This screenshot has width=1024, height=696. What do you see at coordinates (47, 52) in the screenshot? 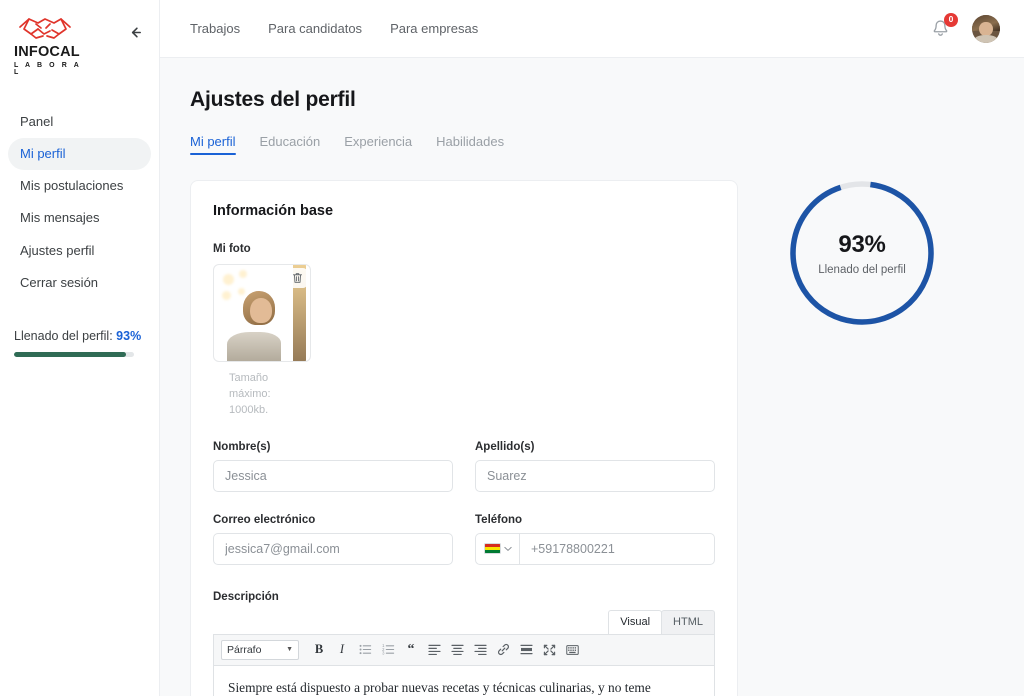
I see `brand-name: INFOCAL` at bounding box center [47, 52].